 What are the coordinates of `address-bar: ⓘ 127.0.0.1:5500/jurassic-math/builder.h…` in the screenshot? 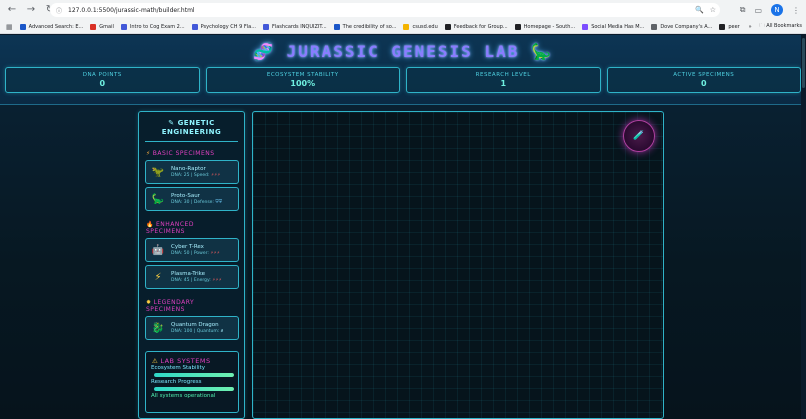 It's located at (385, 10).